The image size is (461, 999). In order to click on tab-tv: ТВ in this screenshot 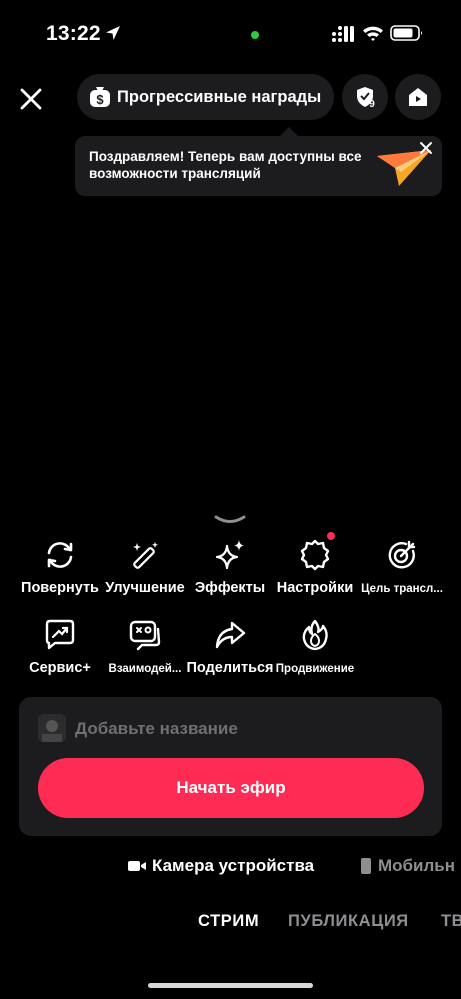, I will do `click(451, 921)`.